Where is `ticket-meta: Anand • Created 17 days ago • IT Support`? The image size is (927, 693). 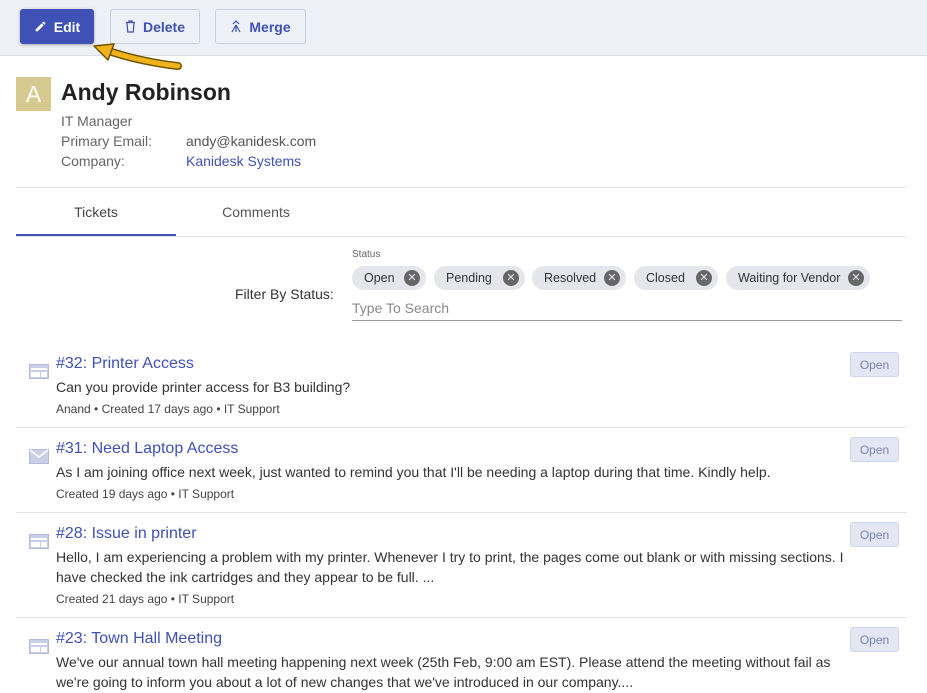 ticket-meta: Anand • Created 17 days ago • IT Support is located at coordinates (168, 409).